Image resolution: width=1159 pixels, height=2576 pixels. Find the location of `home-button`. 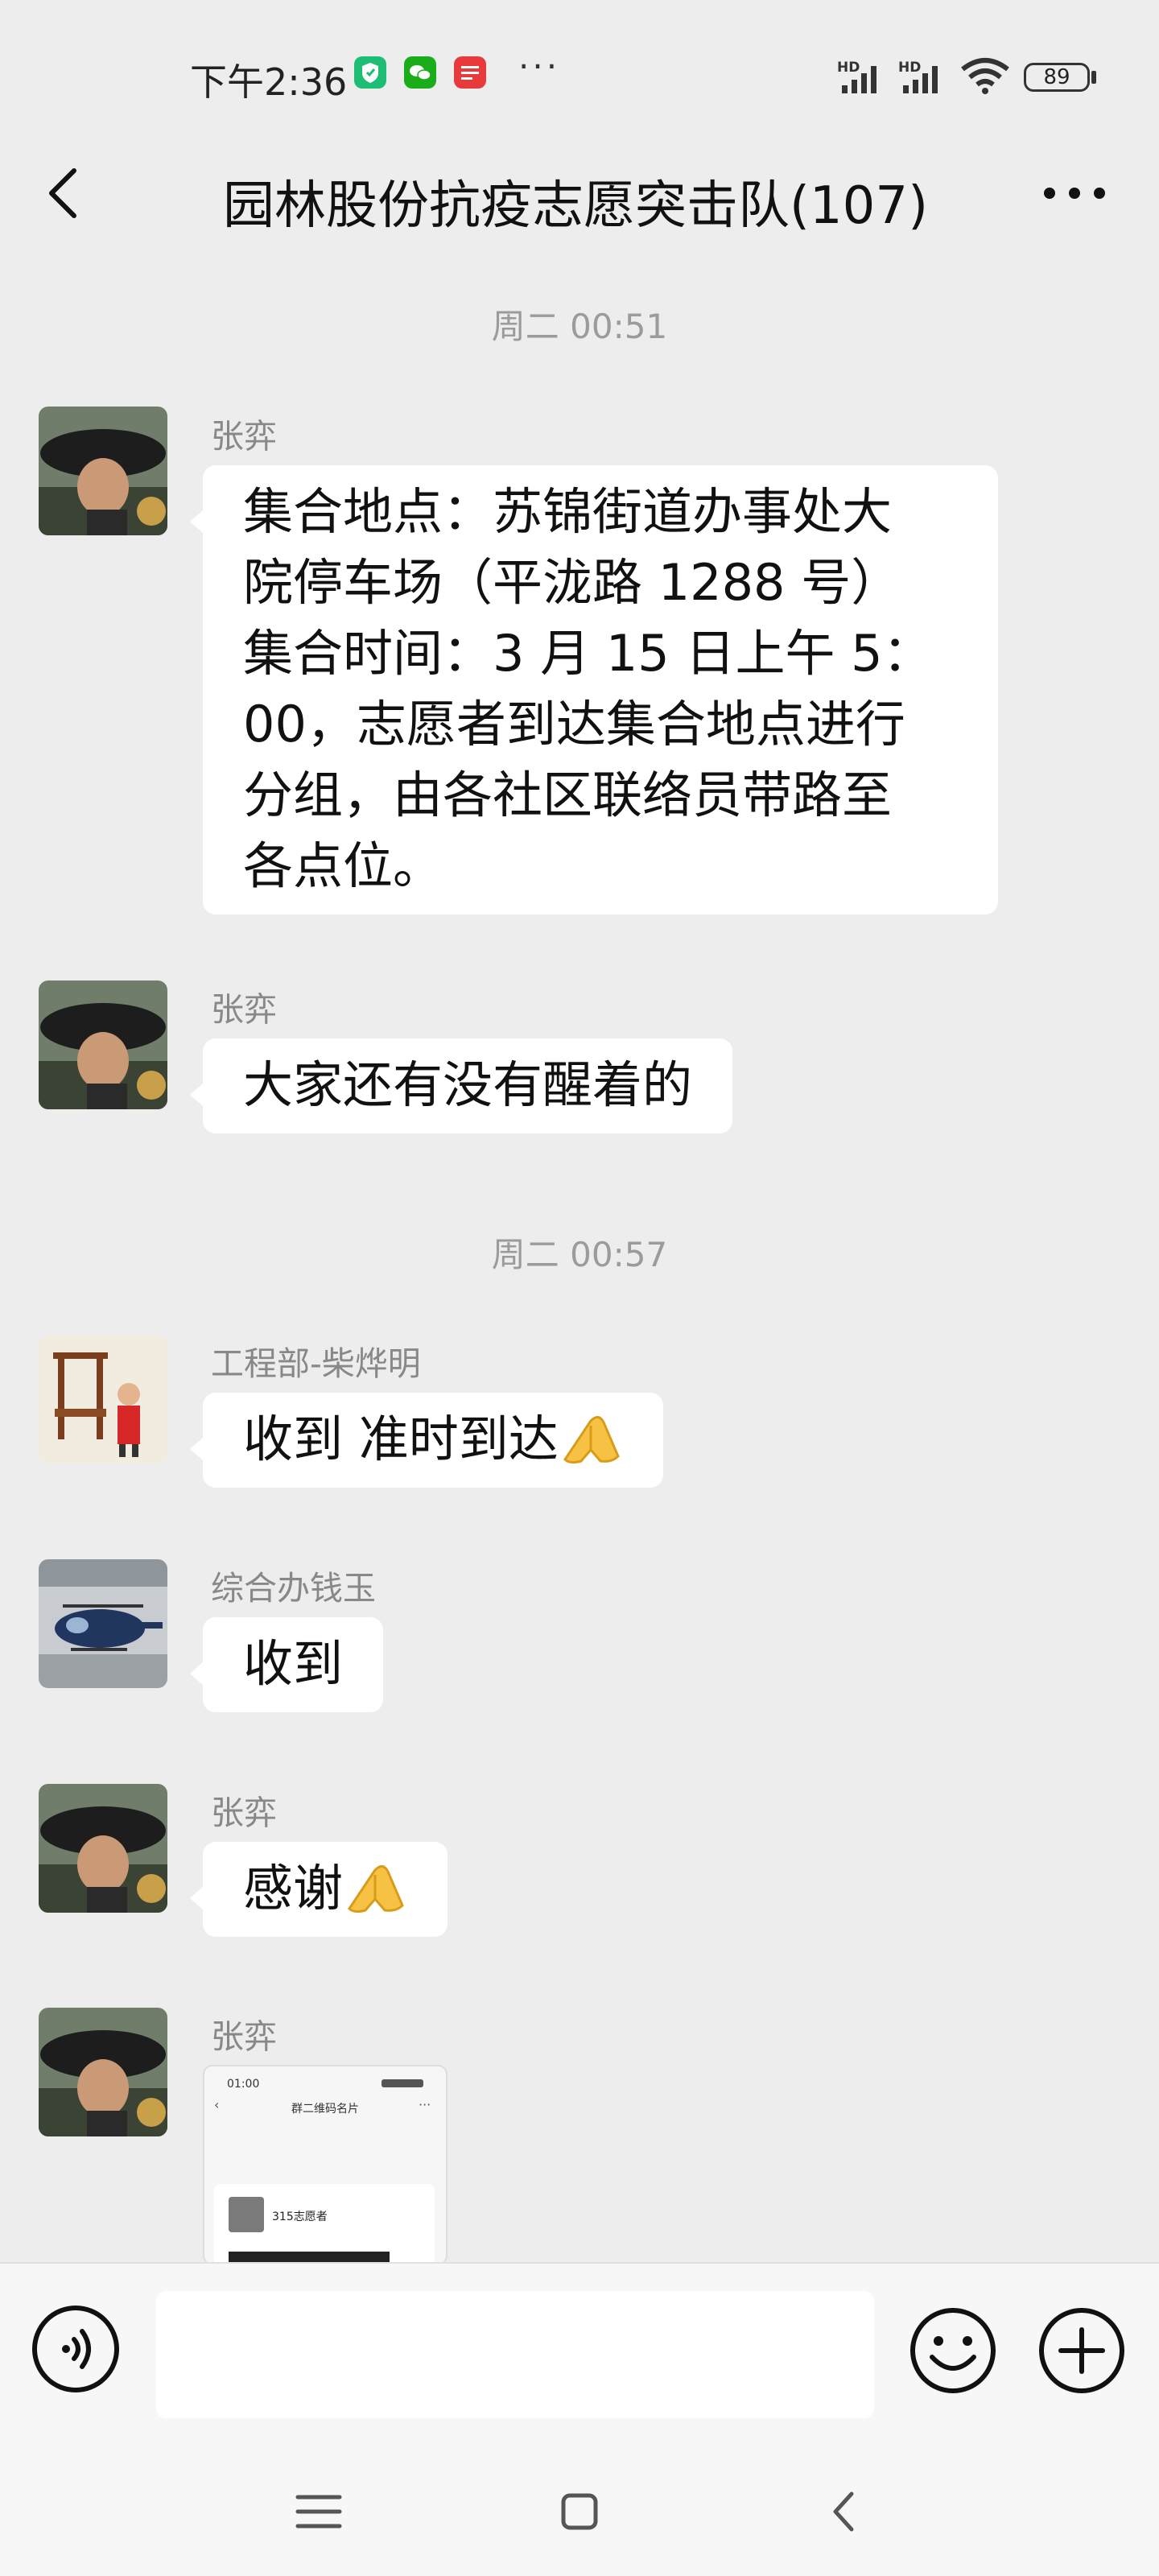

home-button is located at coordinates (579, 2511).